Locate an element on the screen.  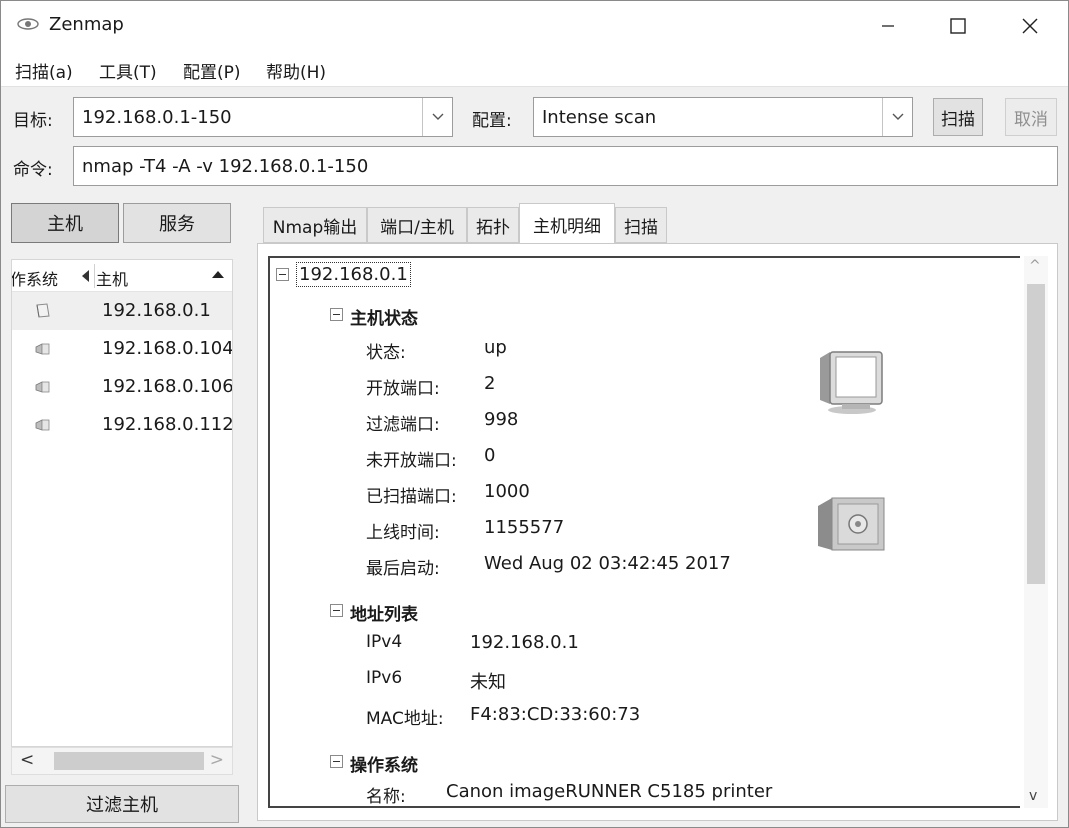
profile-label: 配置: is located at coordinates (492, 121).